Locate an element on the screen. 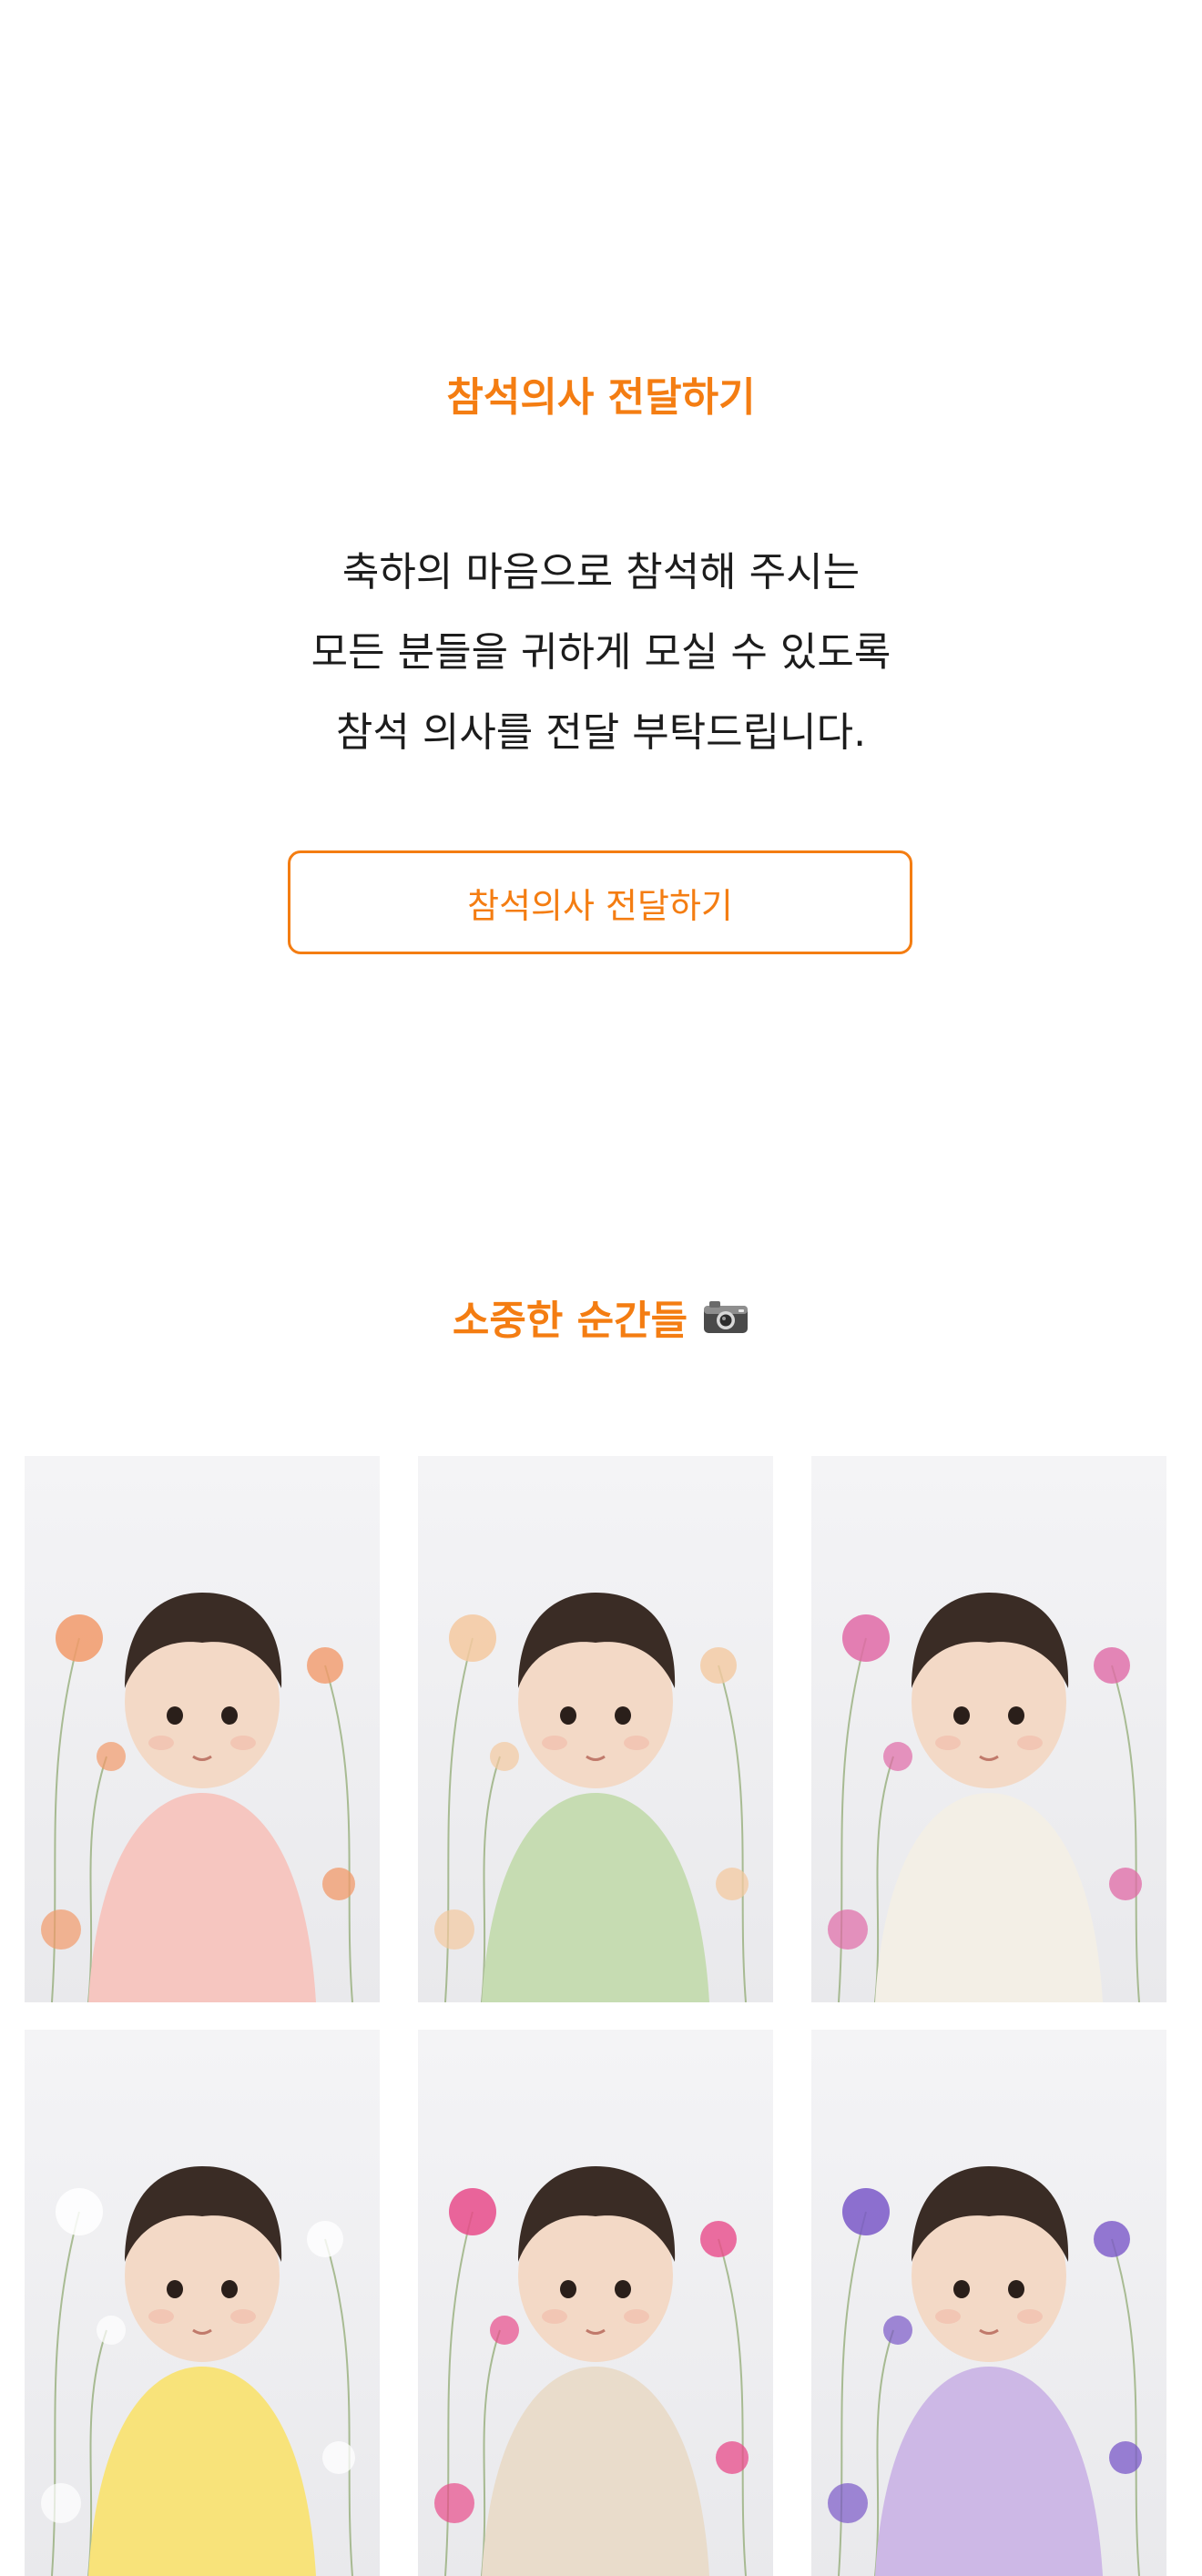 The image size is (1202, 2576). rsvp-submit-button: 참석의사 전달하기 is located at coordinates (600, 902).